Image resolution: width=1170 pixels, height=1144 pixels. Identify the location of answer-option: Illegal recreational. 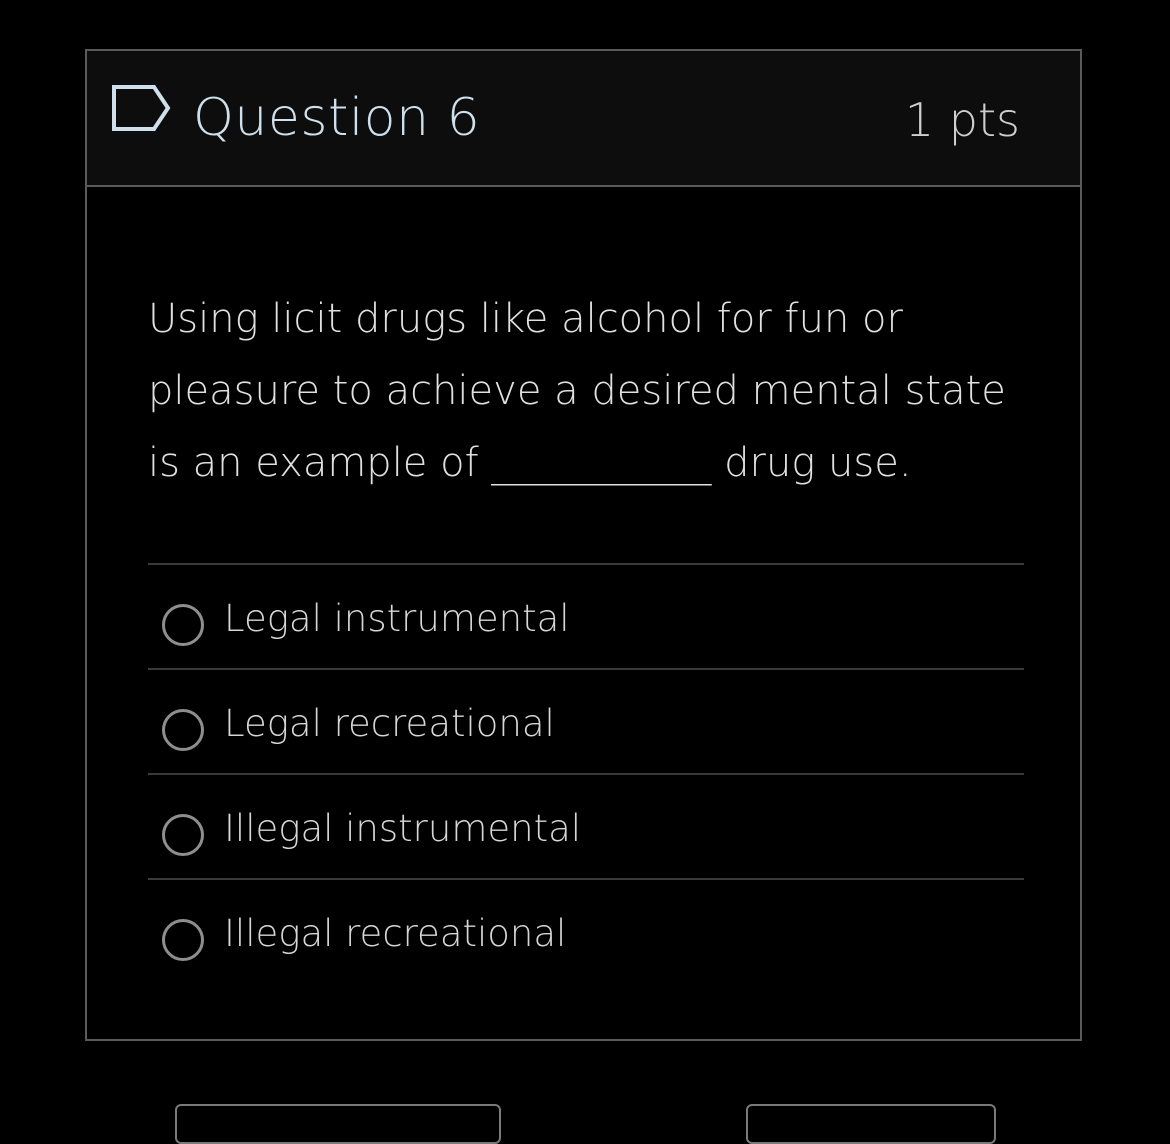
(586, 931).